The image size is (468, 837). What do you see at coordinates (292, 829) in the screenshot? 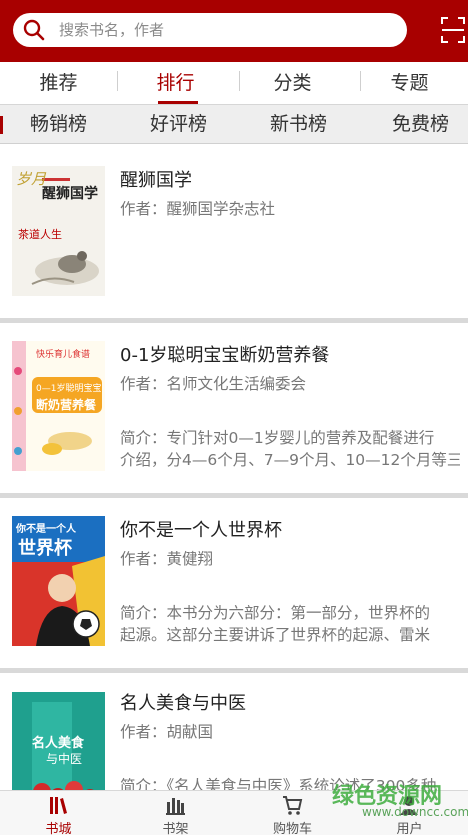
I see `nav-label: 购物车` at bounding box center [292, 829].